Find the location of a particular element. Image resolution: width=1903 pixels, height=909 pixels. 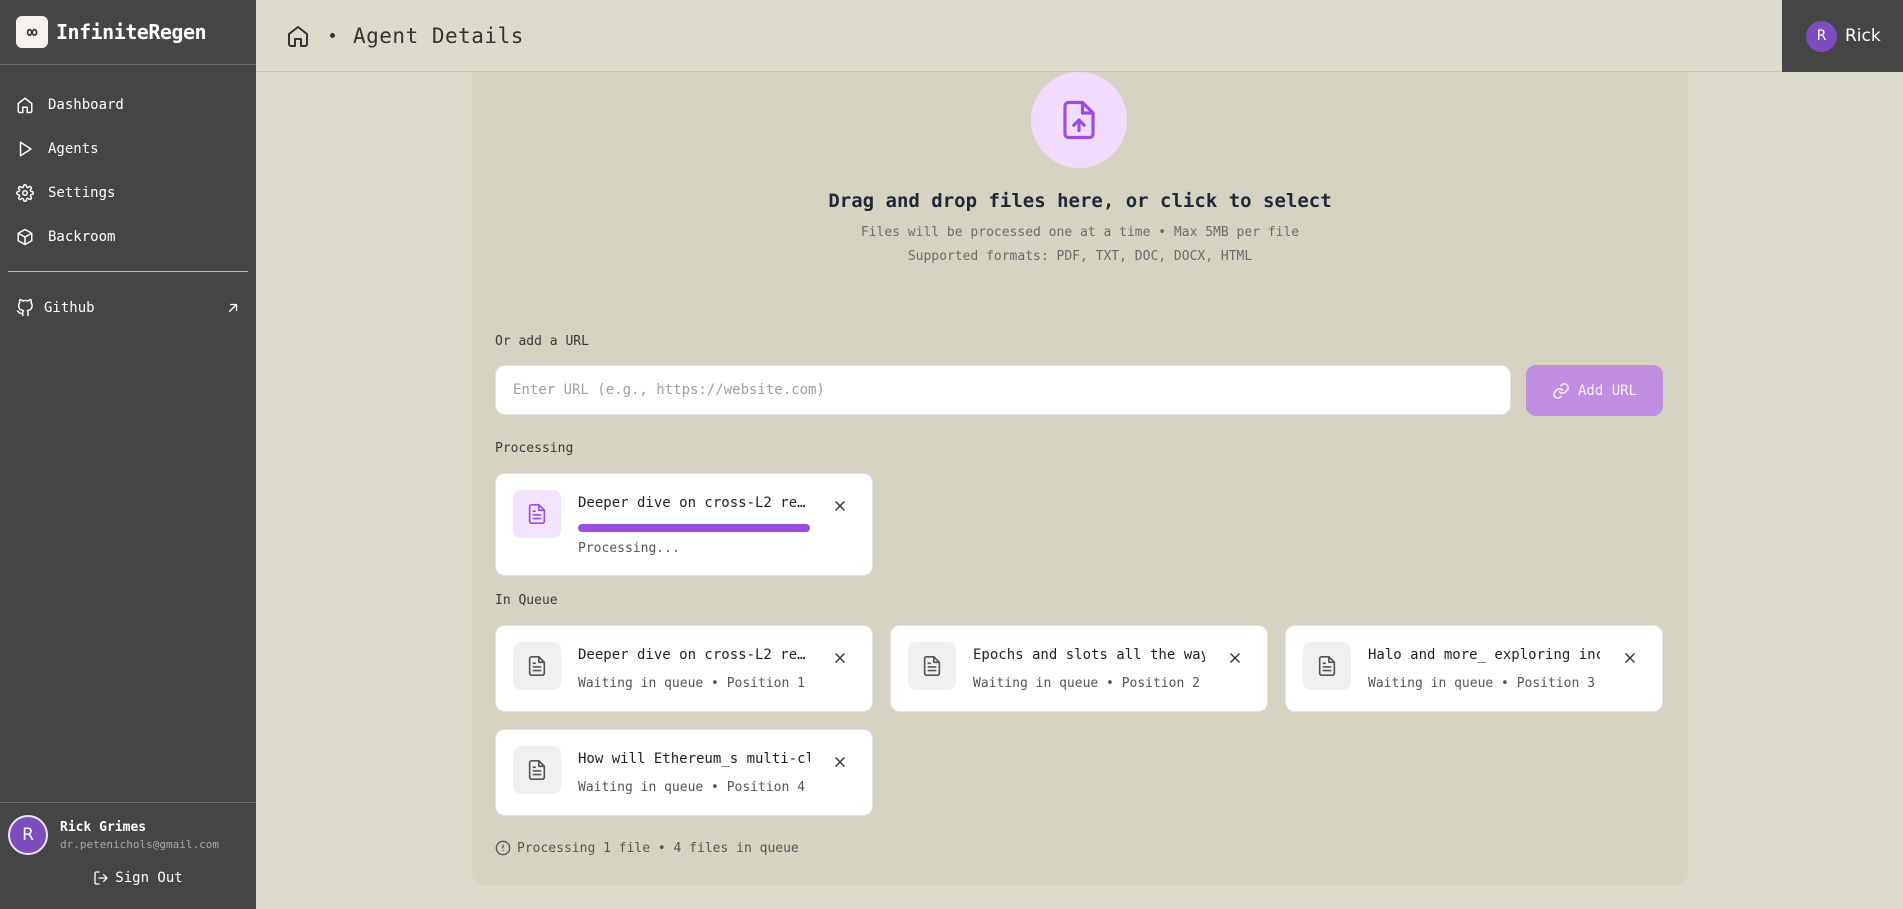

sign-out-label: Sign Out is located at coordinates (149, 878).